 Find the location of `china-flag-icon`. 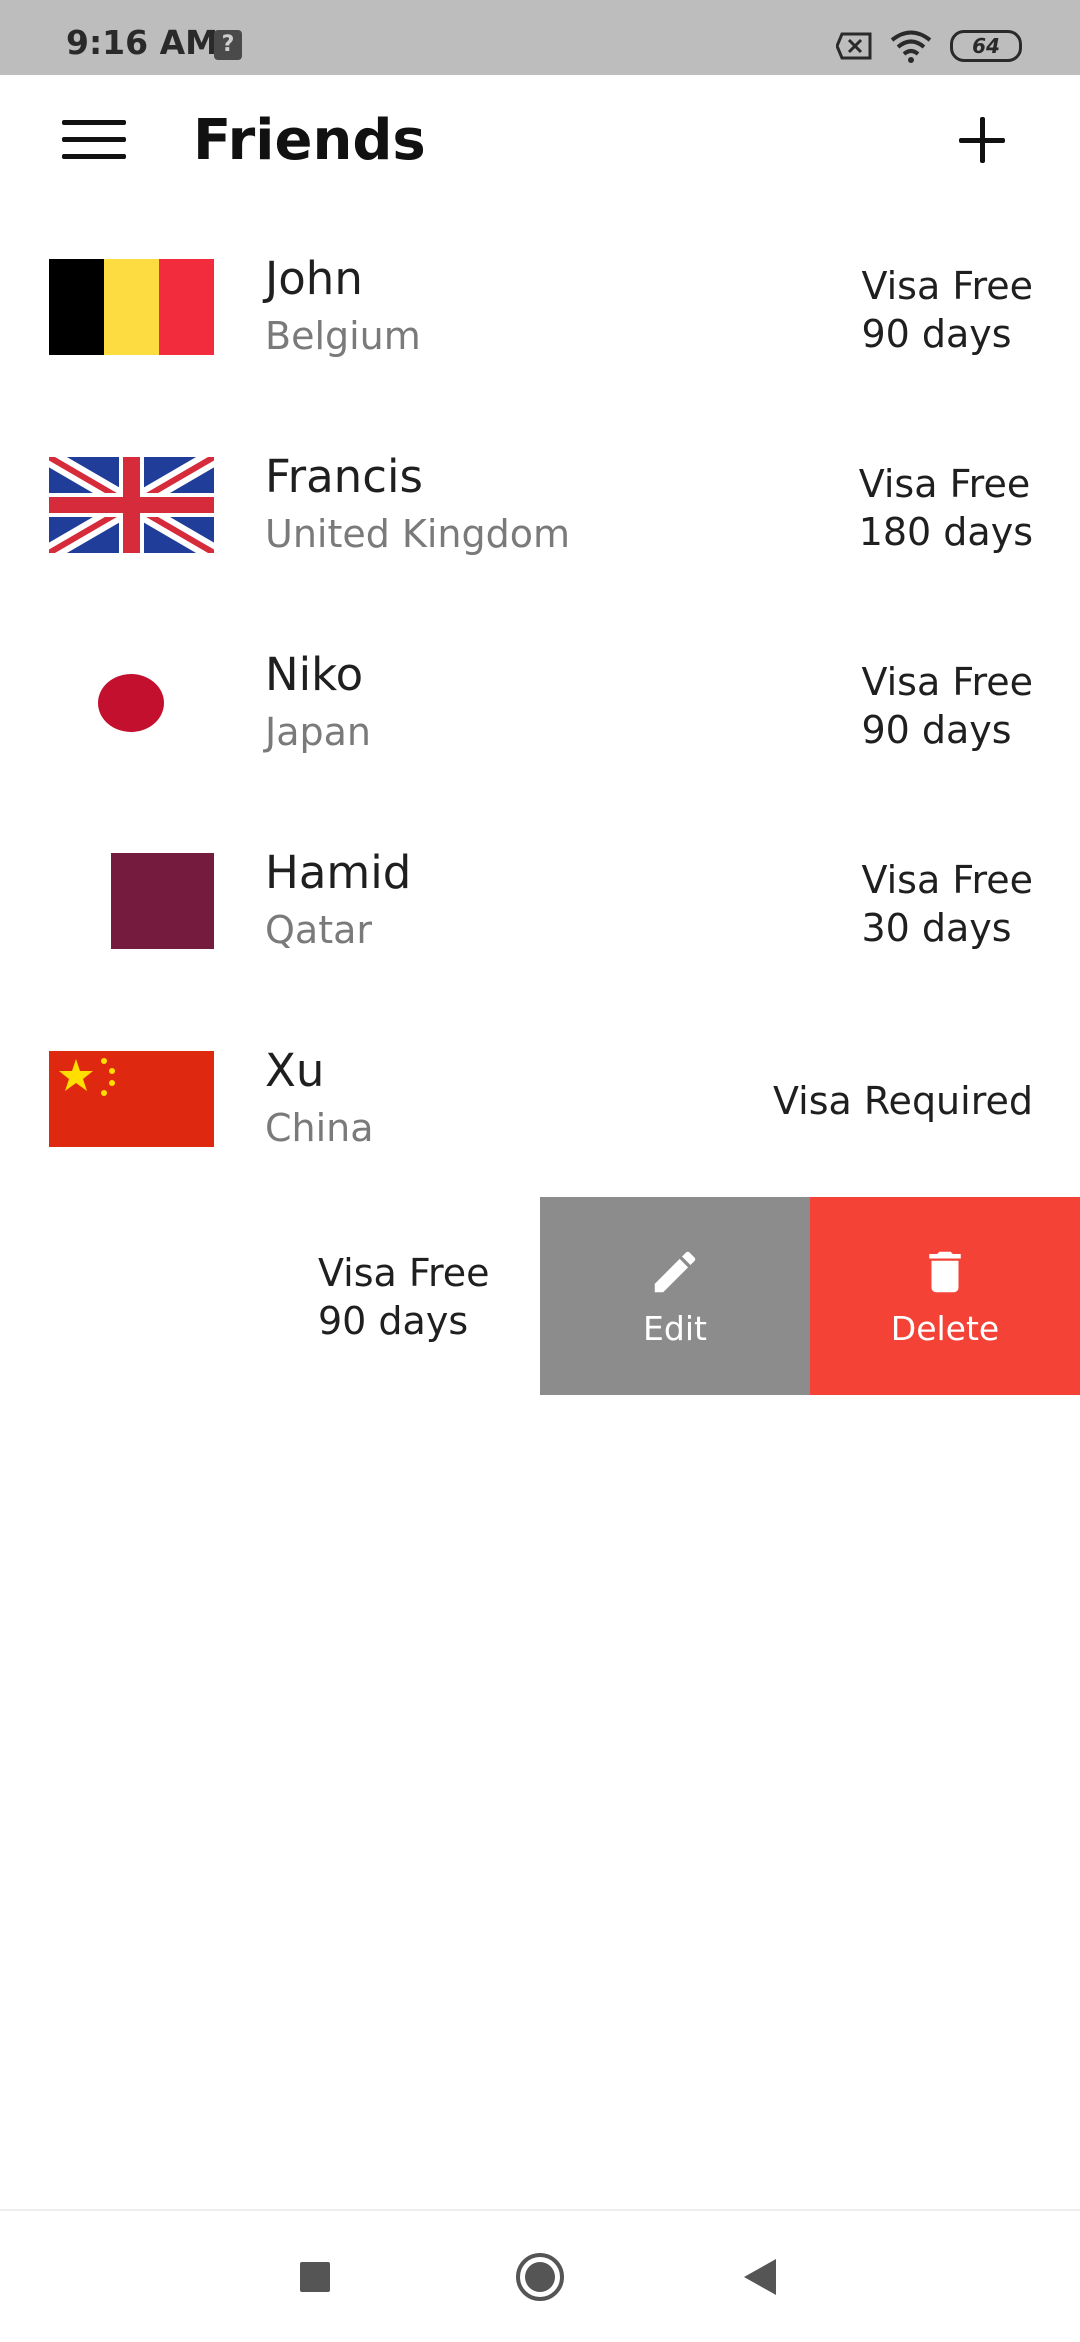

china-flag-icon is located at coordinates (131, 1099).